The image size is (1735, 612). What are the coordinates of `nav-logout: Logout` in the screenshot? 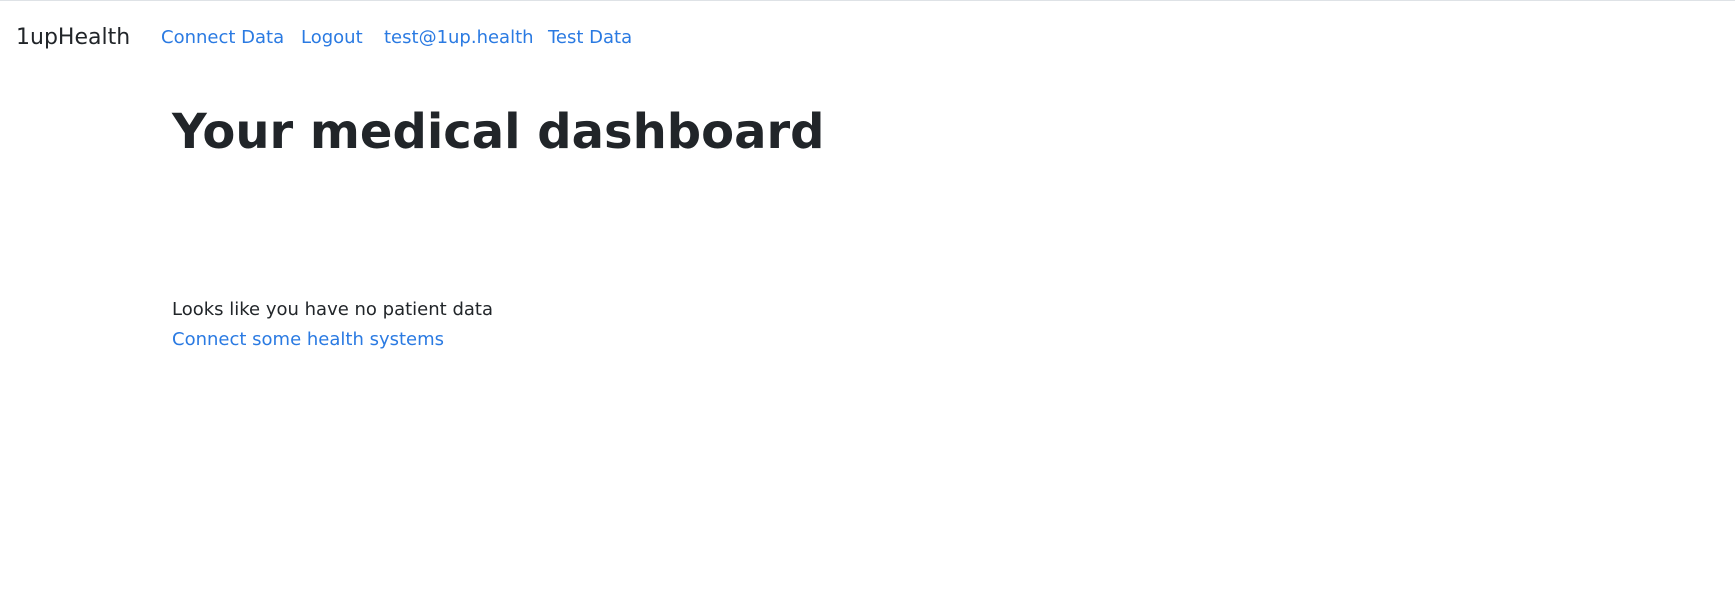 It's located at (332, 38).